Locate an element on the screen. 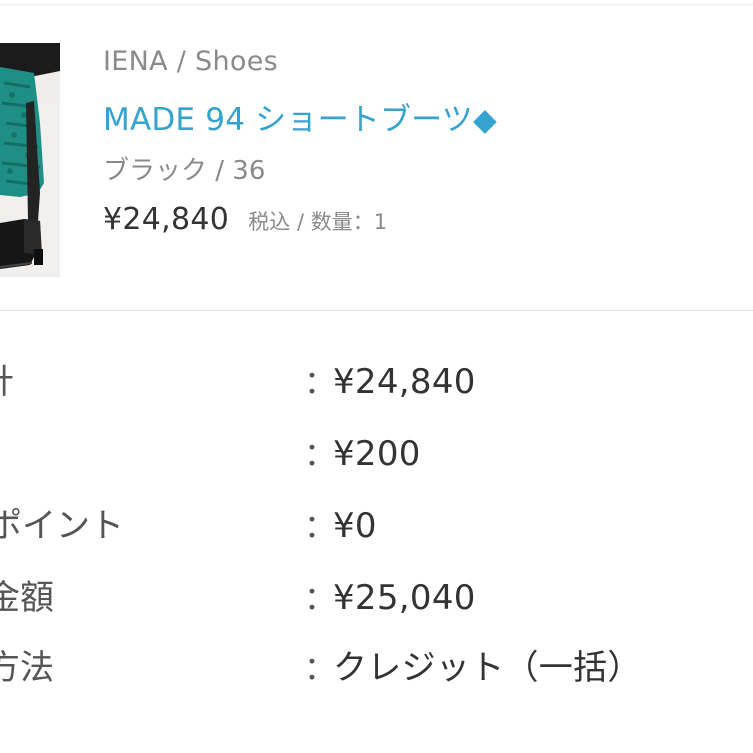 This screenshot has width=753, height=753. product-name-link: MADE 94 ショートブーツ◆ is located at coordinates (300, 116).